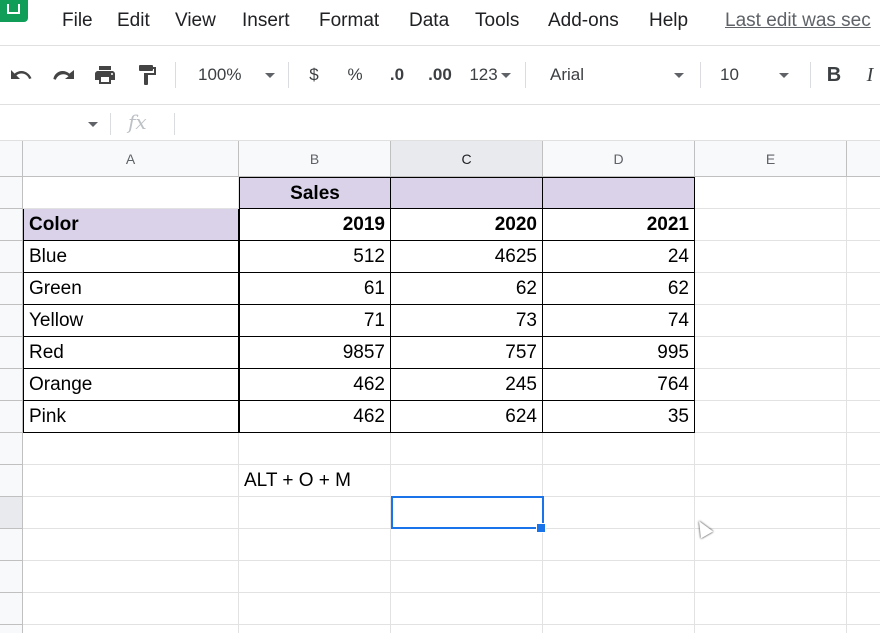 This screenshot has height=633, width=880. Describe the element at coordinates (52, 123) in the screenshot. I see `name-box` at that location.